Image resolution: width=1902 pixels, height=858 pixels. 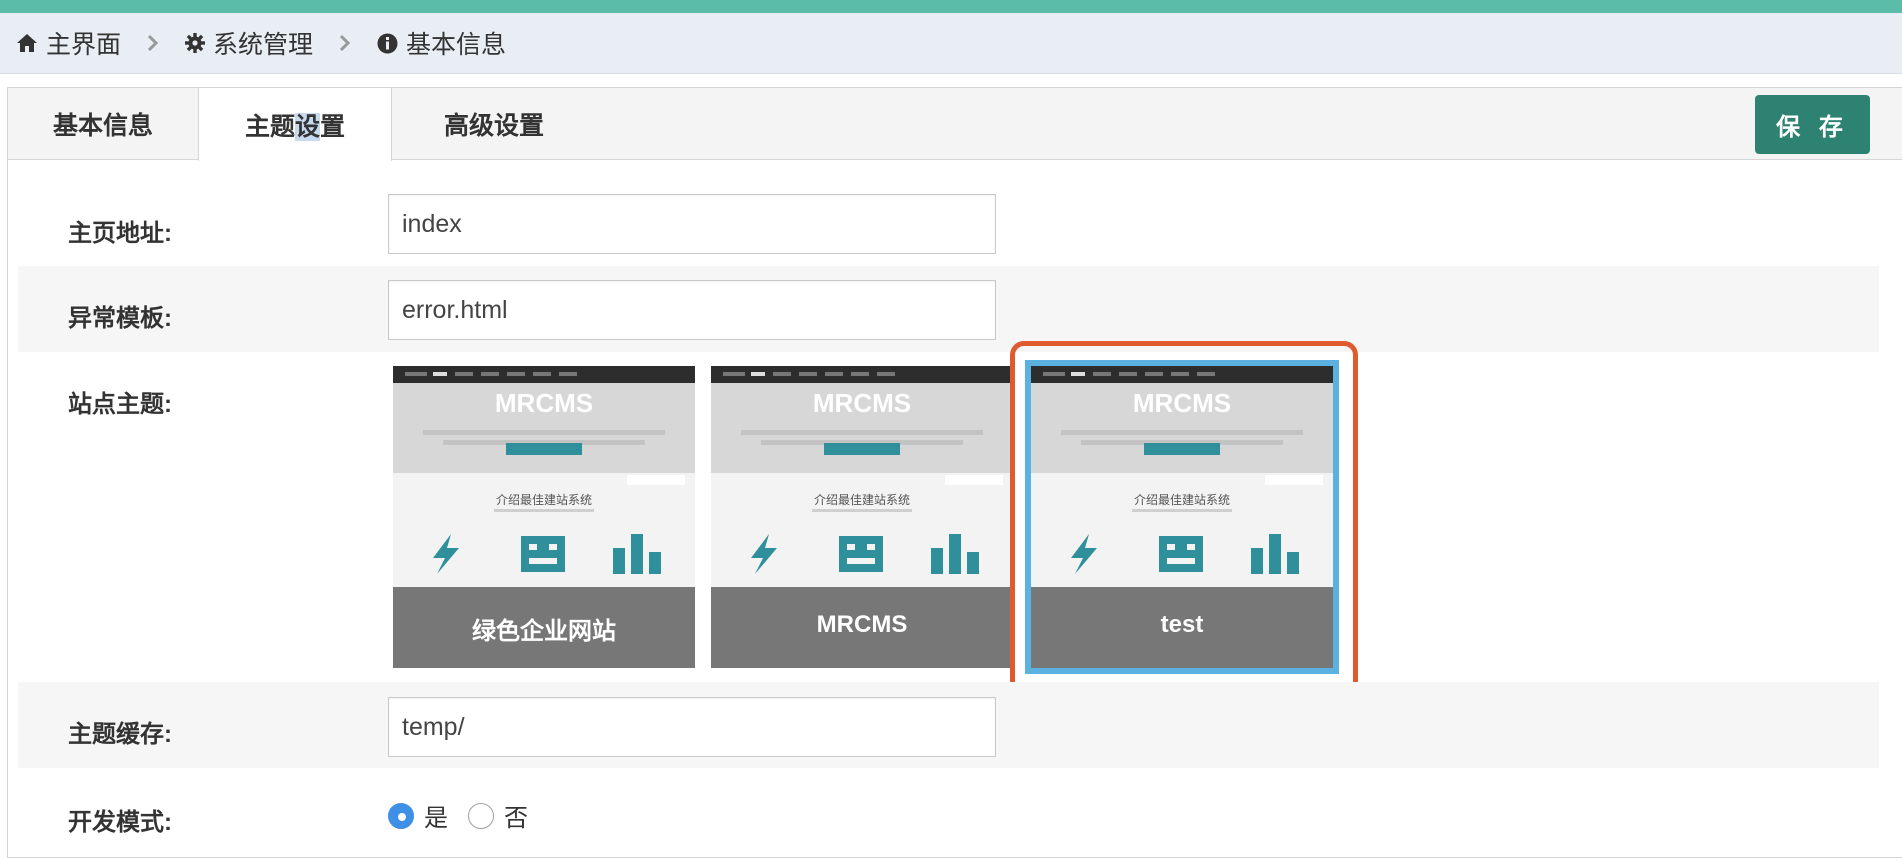 What do you see at coordinates (120, 318) in the screenshot?
I see `error-template-label: 异常模板:` at bounding box center [120, 318].